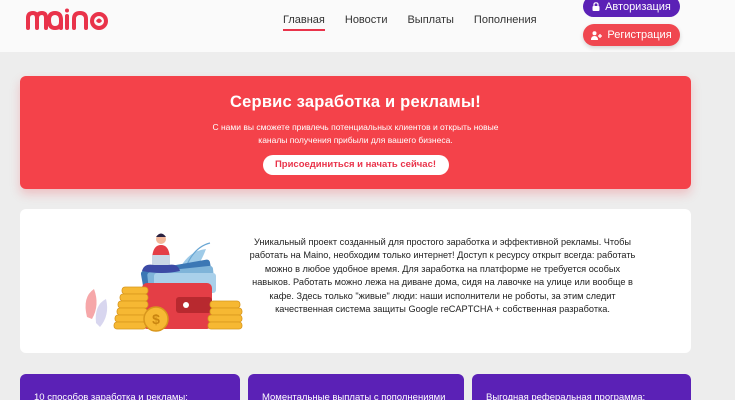  I want to click on lock-icon, so click(596, 6).